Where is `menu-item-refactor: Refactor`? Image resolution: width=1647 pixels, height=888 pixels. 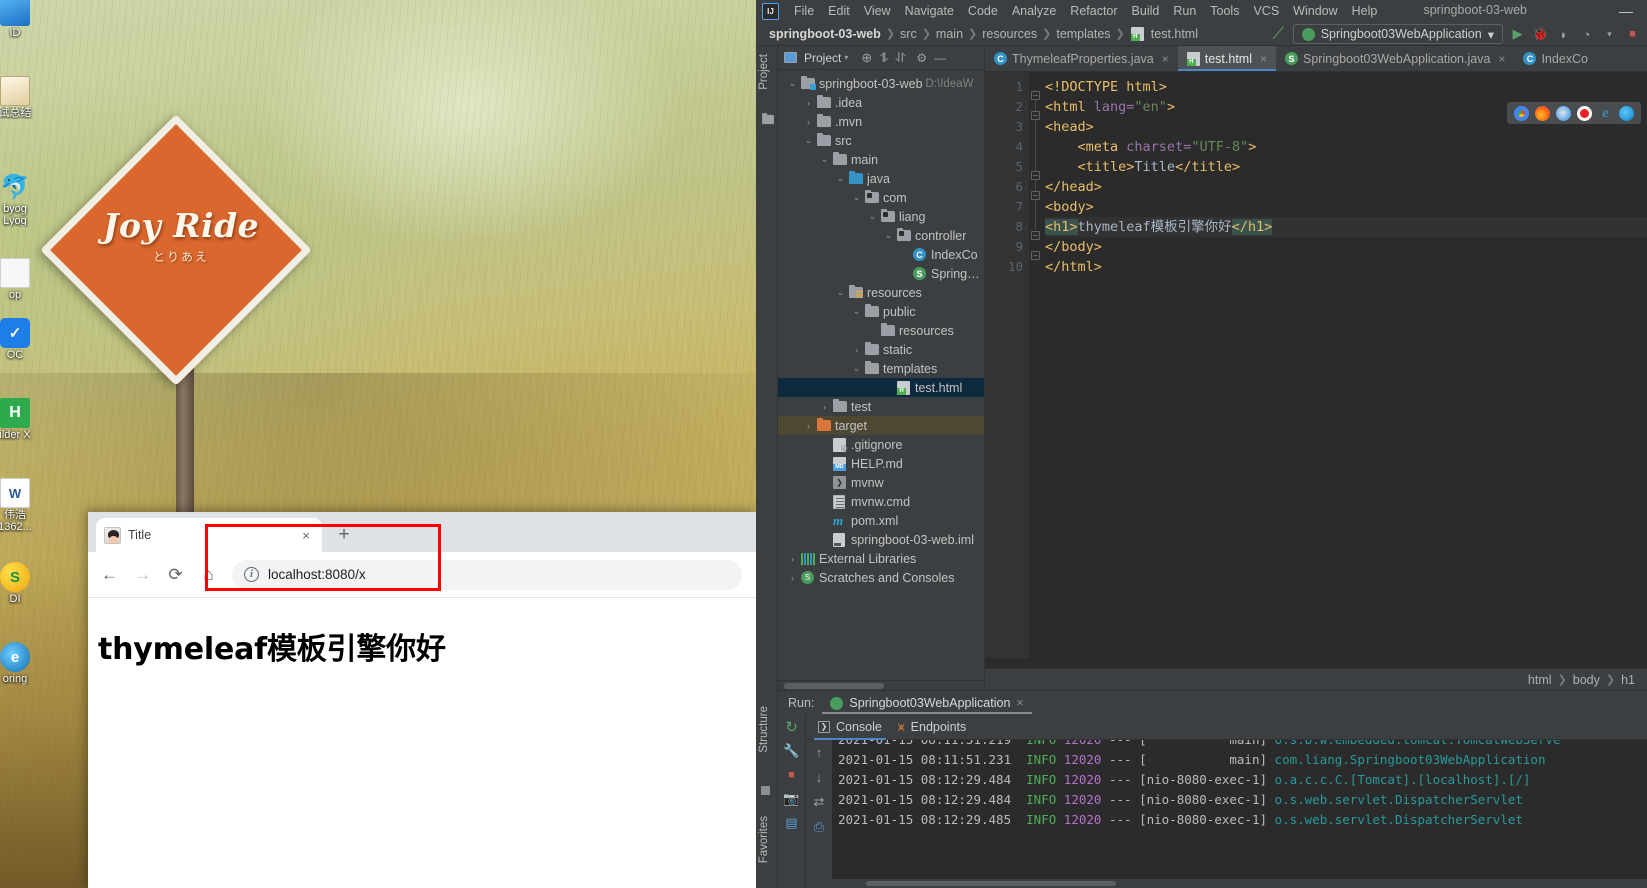
menu-item-refactor: Refactor is located at coordinates (1093, 11).